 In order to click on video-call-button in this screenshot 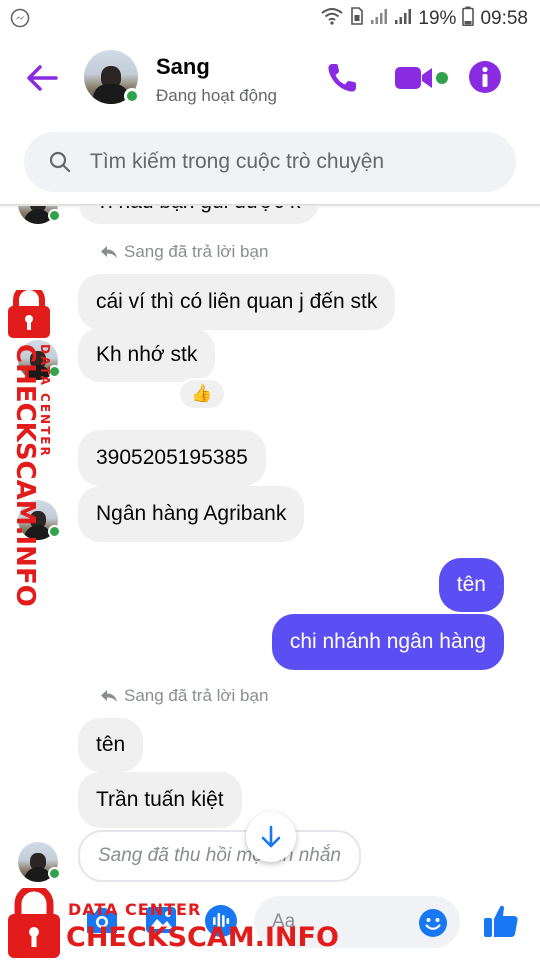, I will do `click(414, 78)`.